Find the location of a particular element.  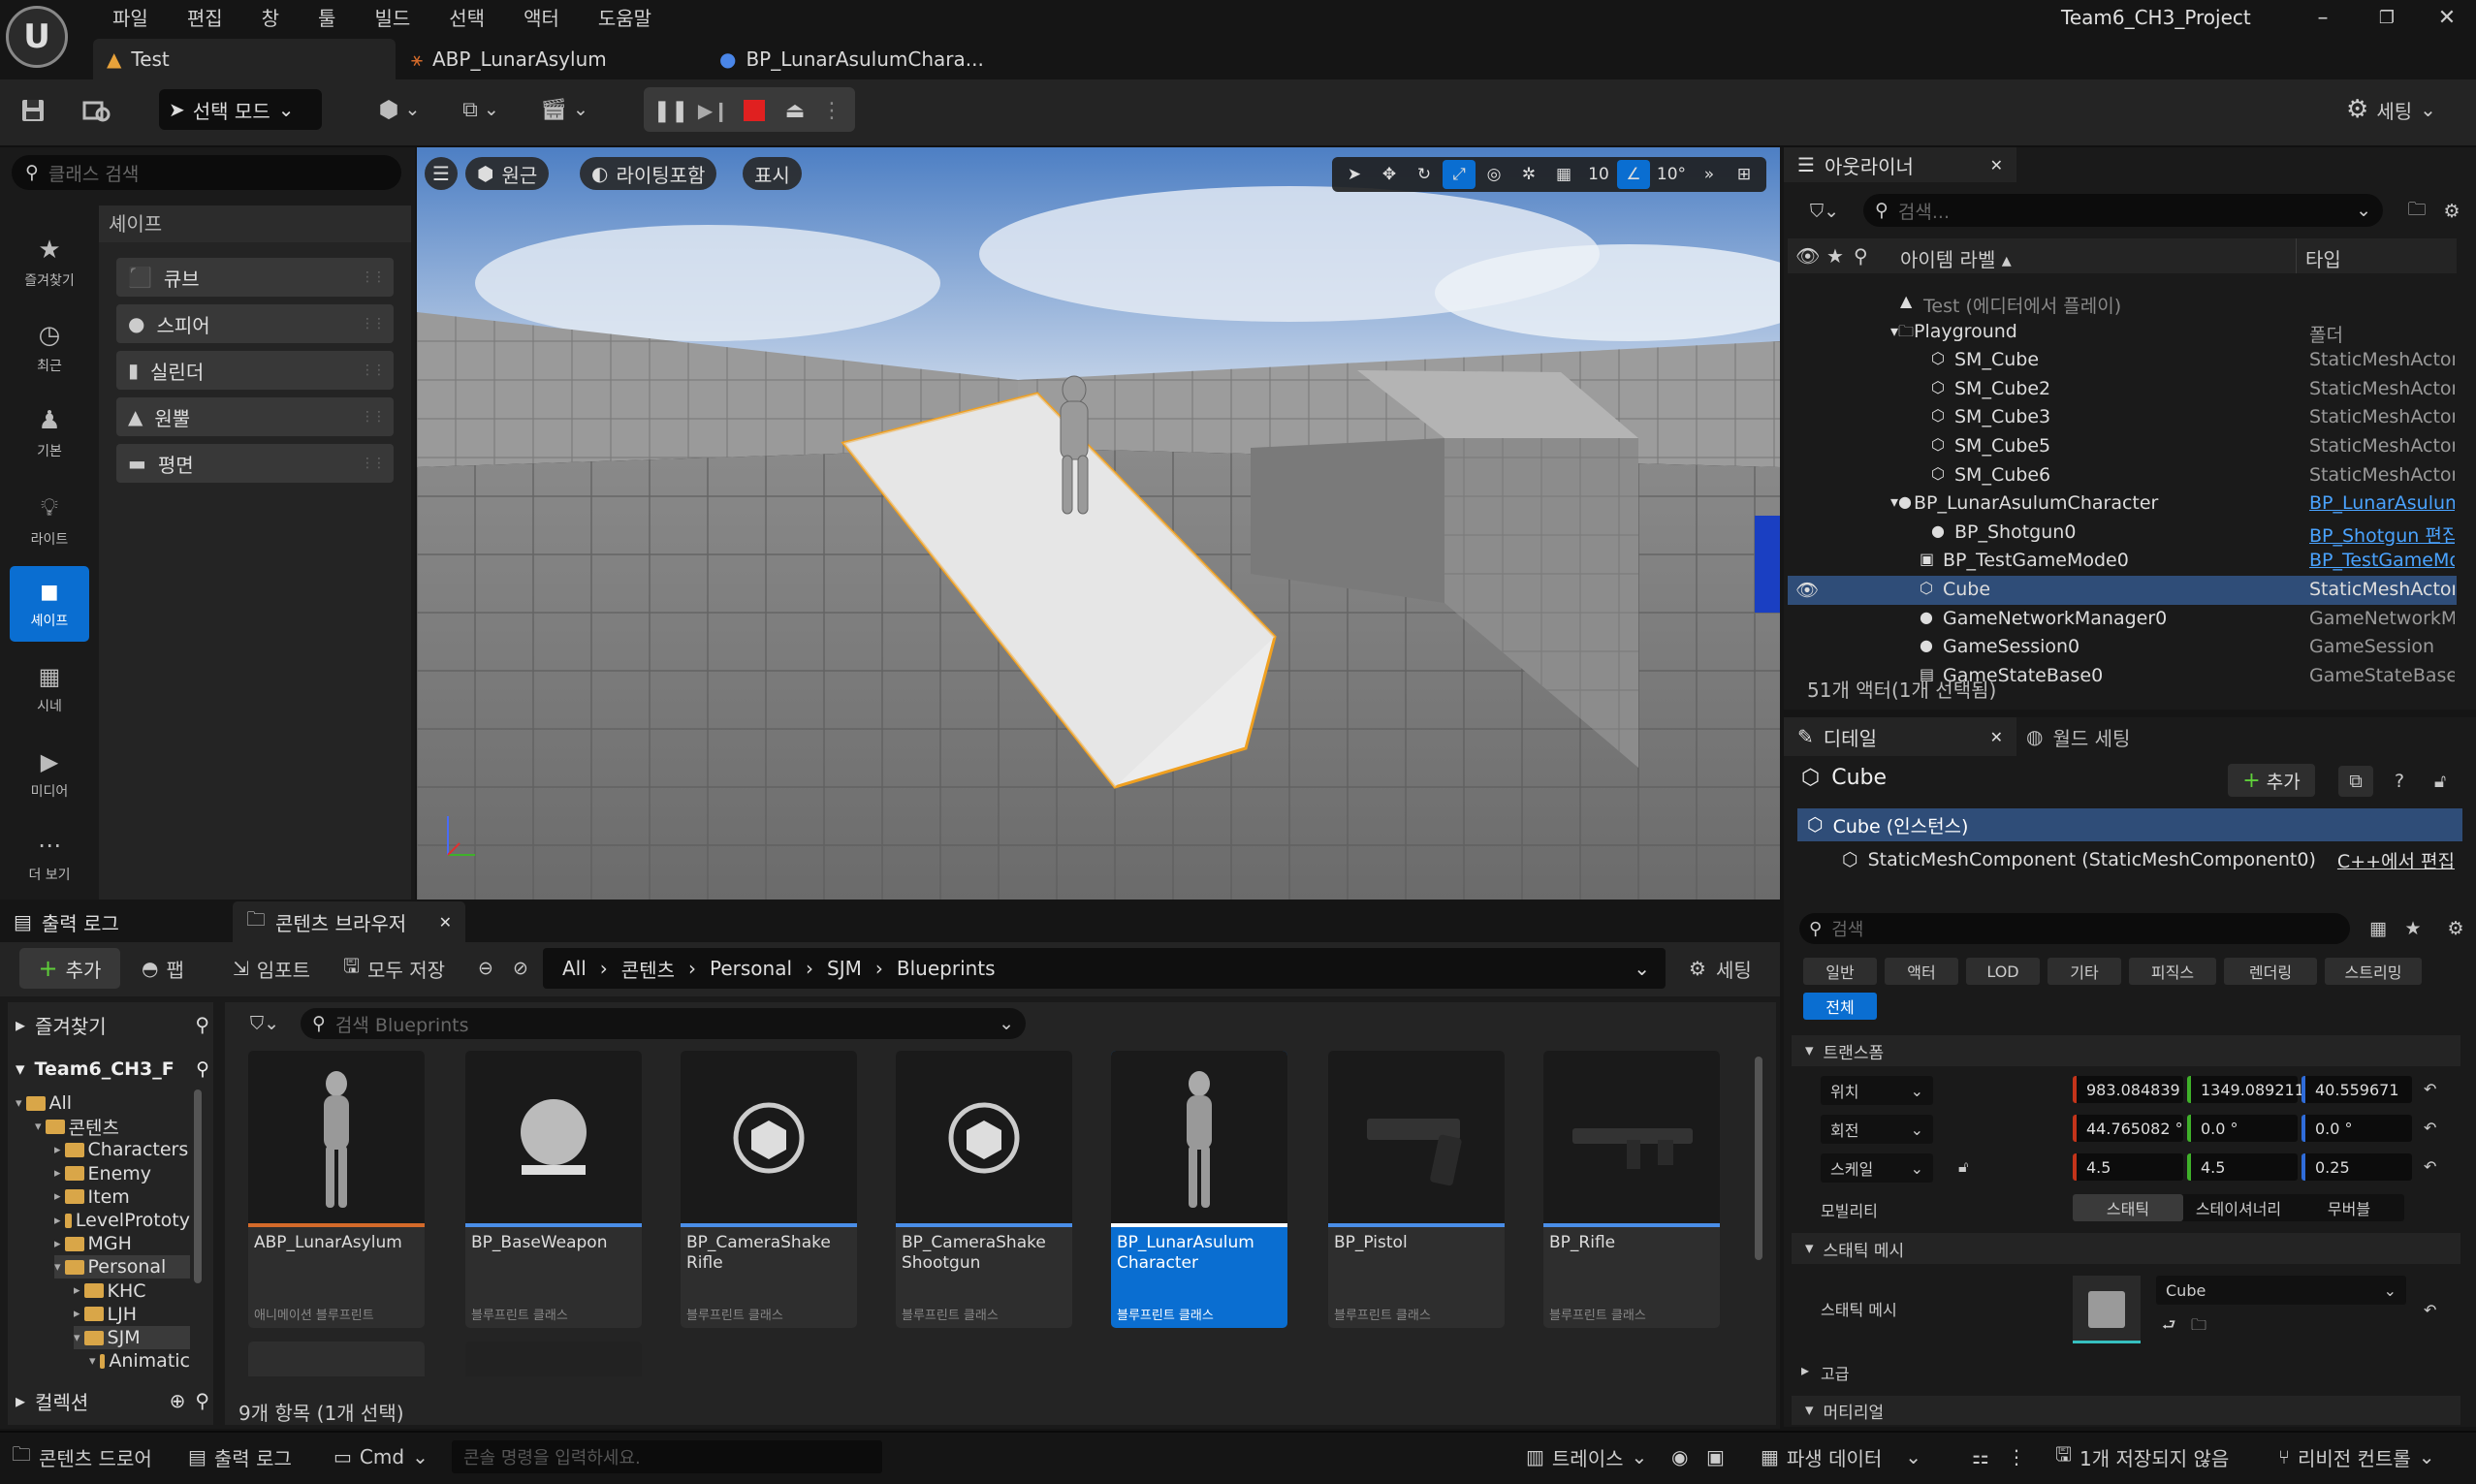

rotate-tool-icon: ↻ is located at coordinates (1424, 174).